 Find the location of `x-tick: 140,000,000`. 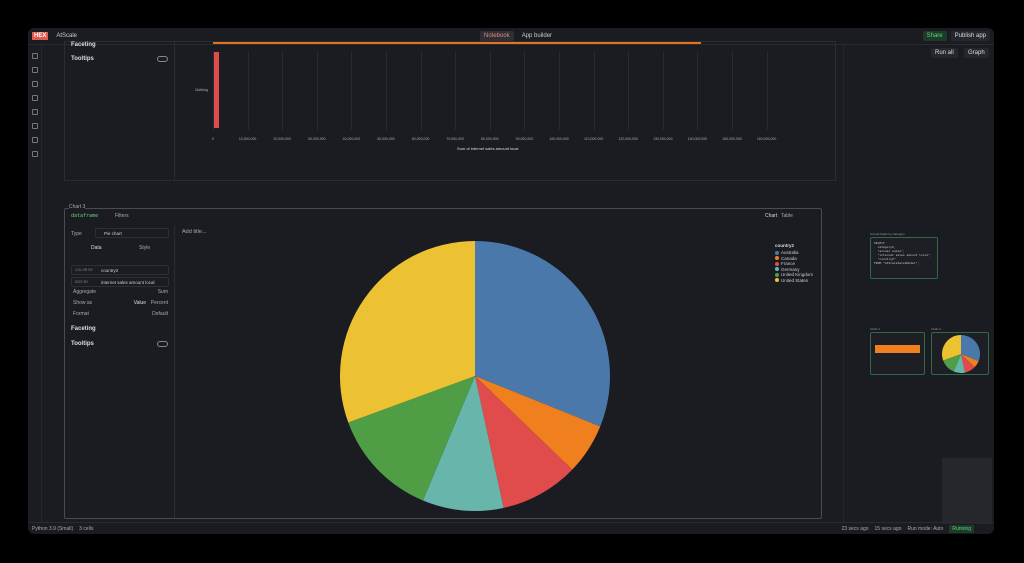

x-tick: 140,000,000 is located at coordinates (697, 139).